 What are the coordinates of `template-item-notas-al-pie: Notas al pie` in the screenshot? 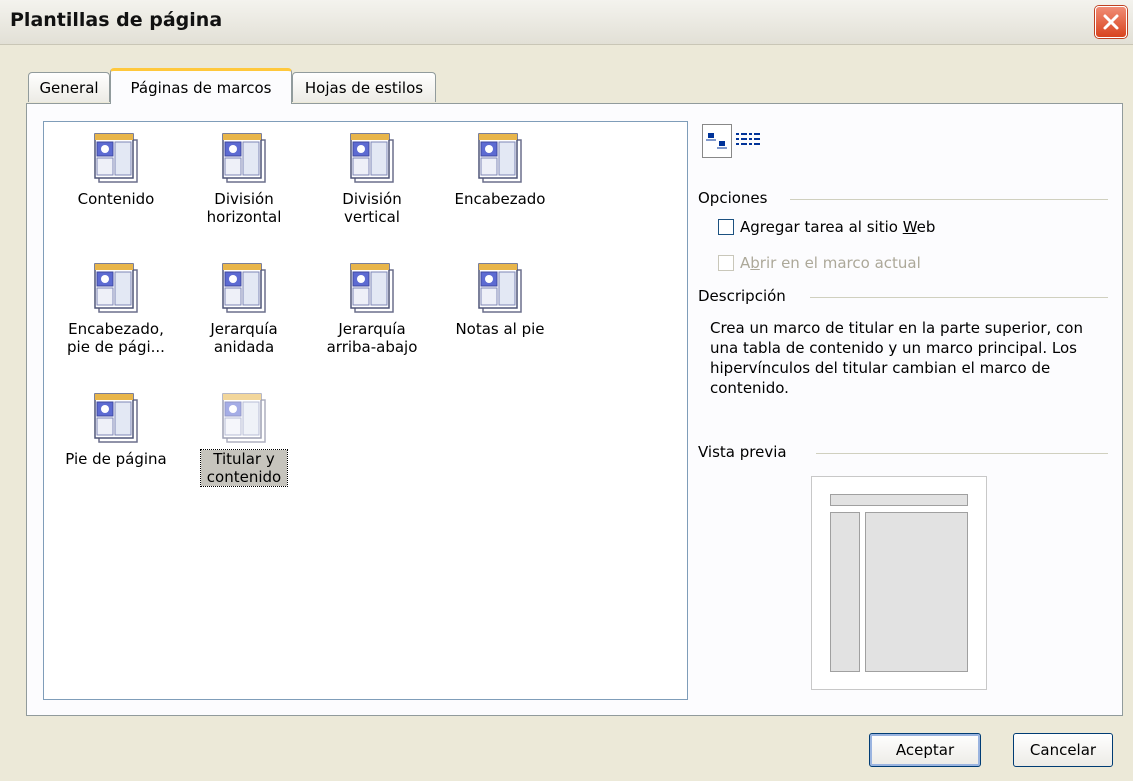 It's located at (500, 300).